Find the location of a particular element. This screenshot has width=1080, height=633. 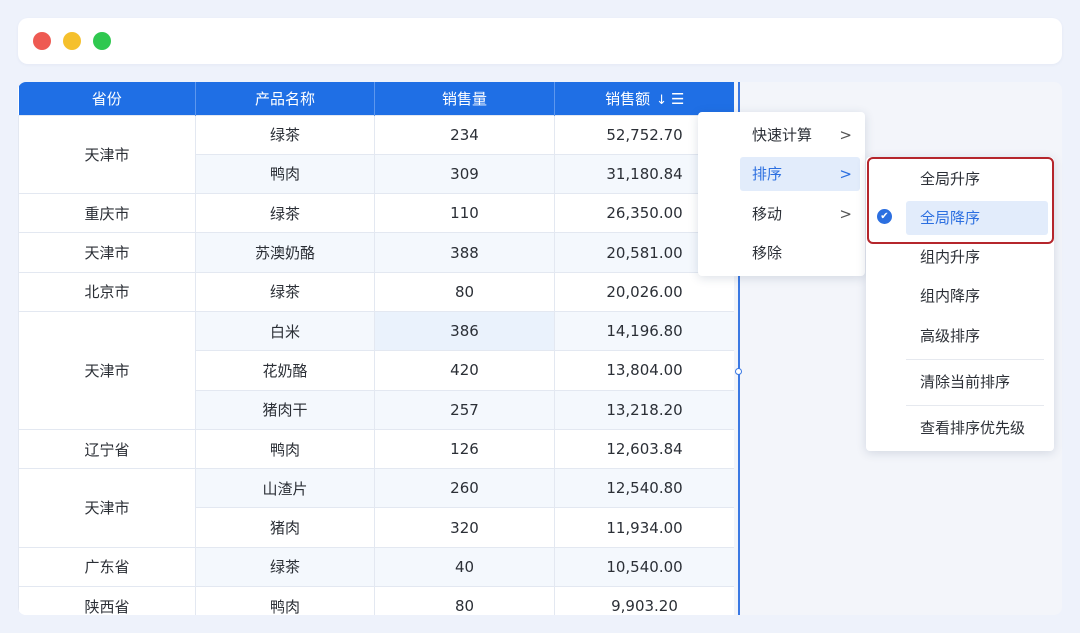

quantity-cell: 110 is located at coordinates (464, 213).